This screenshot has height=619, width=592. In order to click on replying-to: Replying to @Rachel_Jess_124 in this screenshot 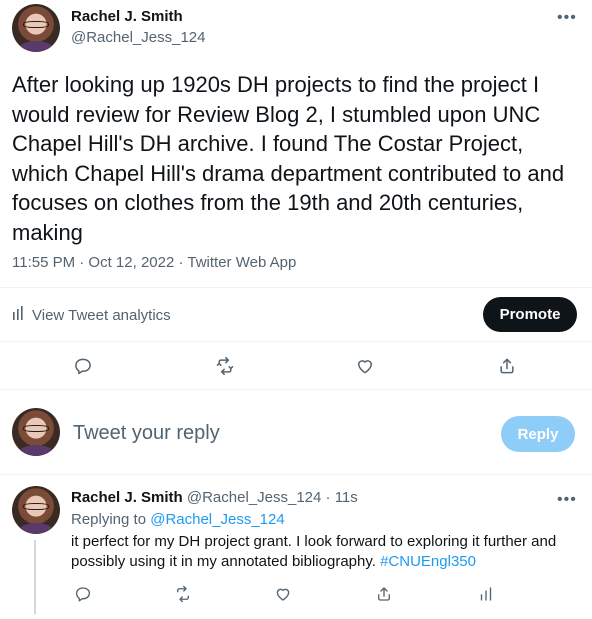, I will do `click(178, 519)`.